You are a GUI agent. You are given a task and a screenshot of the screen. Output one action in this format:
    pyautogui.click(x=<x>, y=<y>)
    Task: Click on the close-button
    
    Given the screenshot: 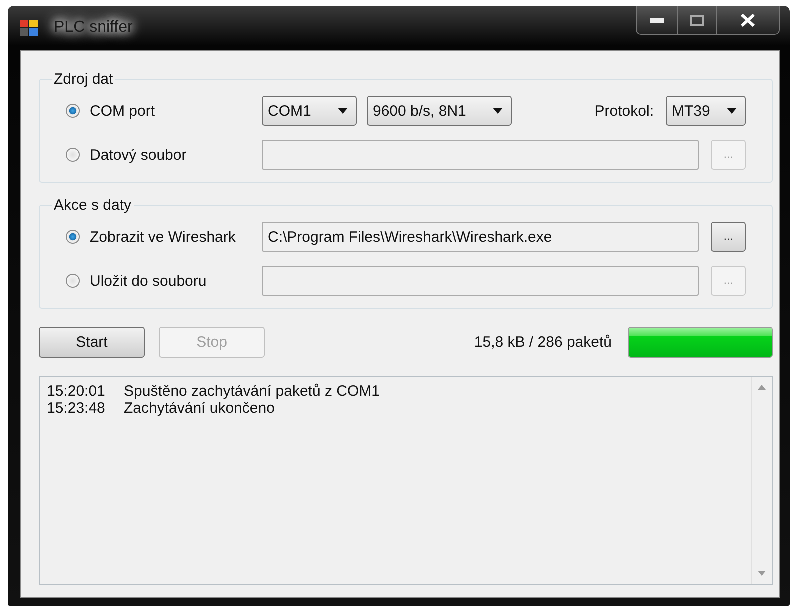 What is the action you would take?
    pyautogui.click(x=747, y=20)
    